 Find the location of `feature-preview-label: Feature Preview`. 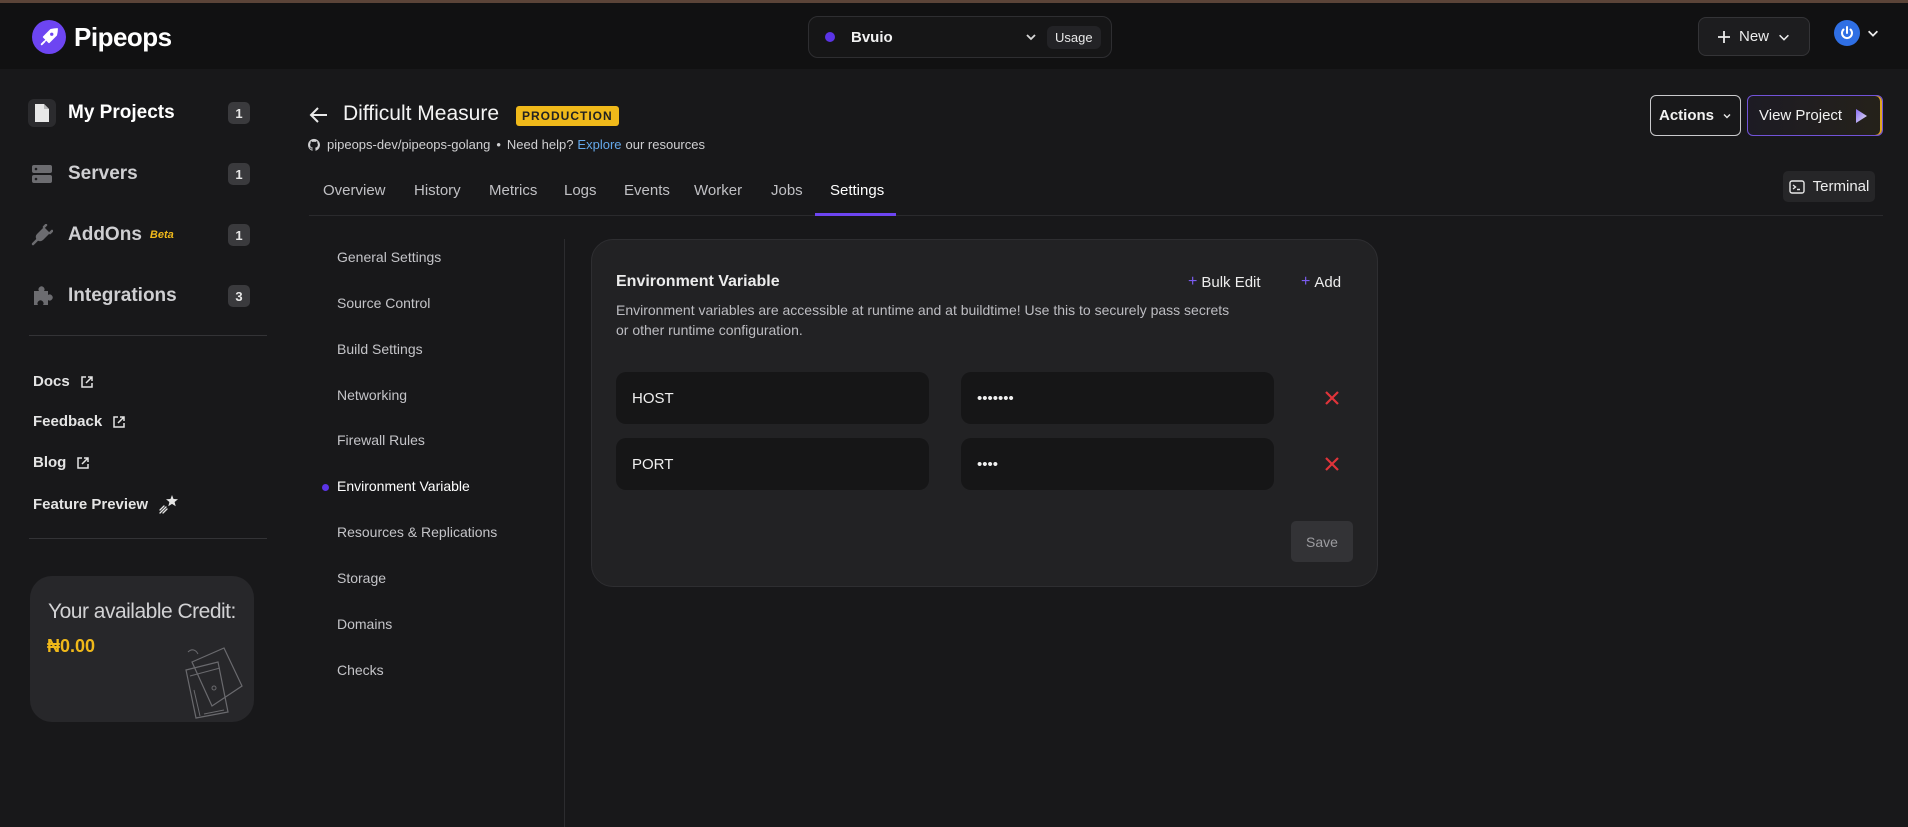

feature-preview-label: Feature Preview is located at coordinates (91, 504).